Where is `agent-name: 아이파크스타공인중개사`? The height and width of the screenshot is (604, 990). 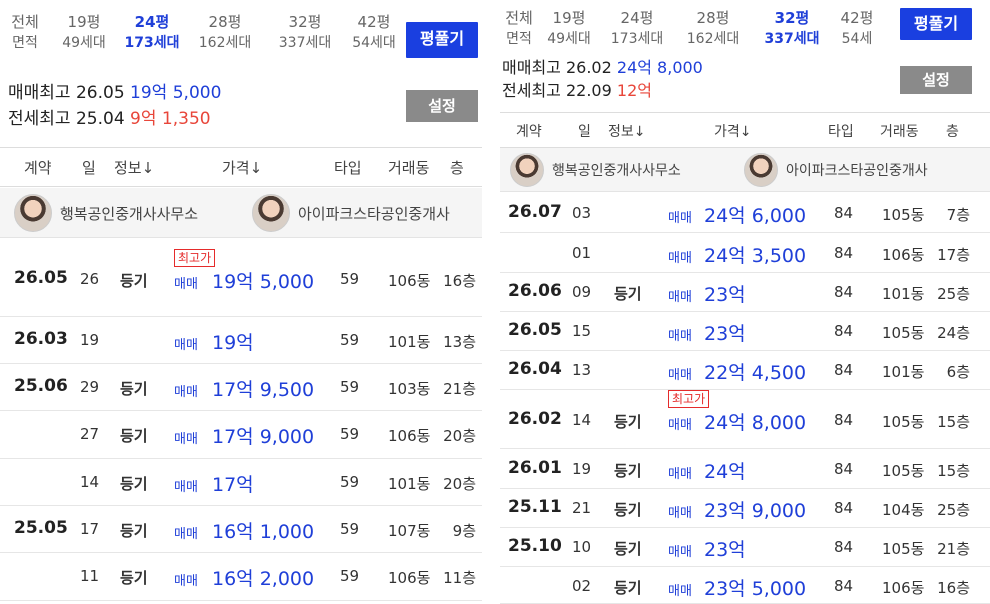
agent-name: 아이파크스타공인중개사 is located at coordinates (374, 213).